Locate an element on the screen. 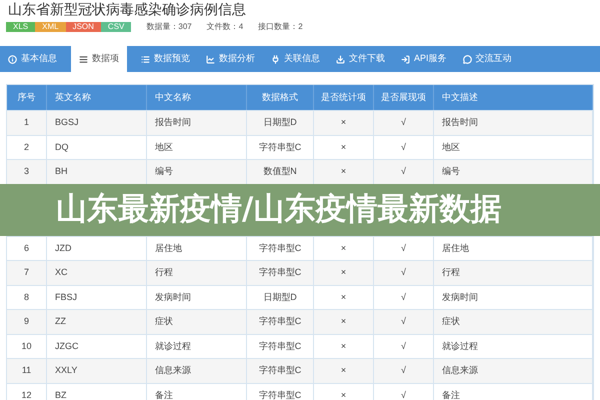 This screenshot has width=600, height=400. download-icon is located at coordinates (340, 59).